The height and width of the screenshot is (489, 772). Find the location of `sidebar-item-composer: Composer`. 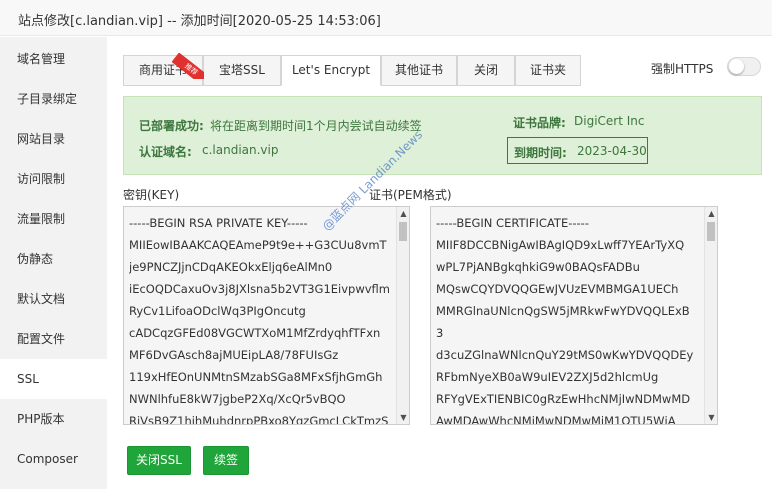

sidebar-item-composer: Composer is located at coordinates (53, 459).